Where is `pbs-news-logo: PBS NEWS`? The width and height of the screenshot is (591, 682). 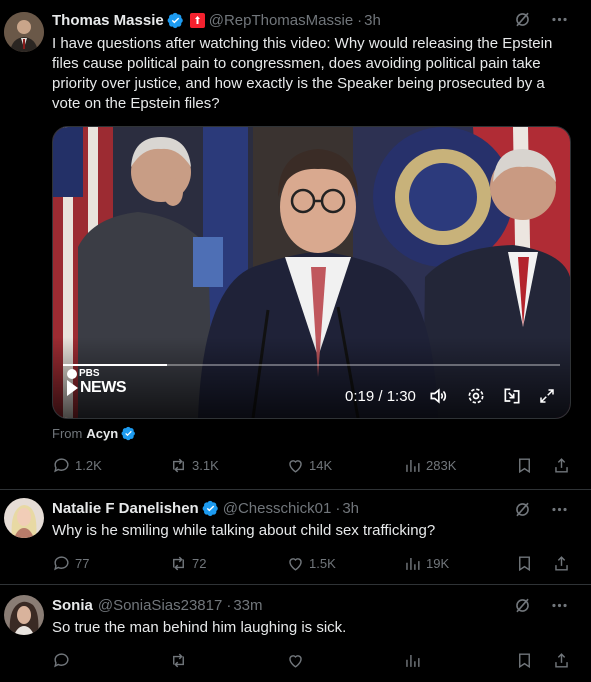
pbs-news-logo: PBS NEWS is located at coordinates (97, 382).